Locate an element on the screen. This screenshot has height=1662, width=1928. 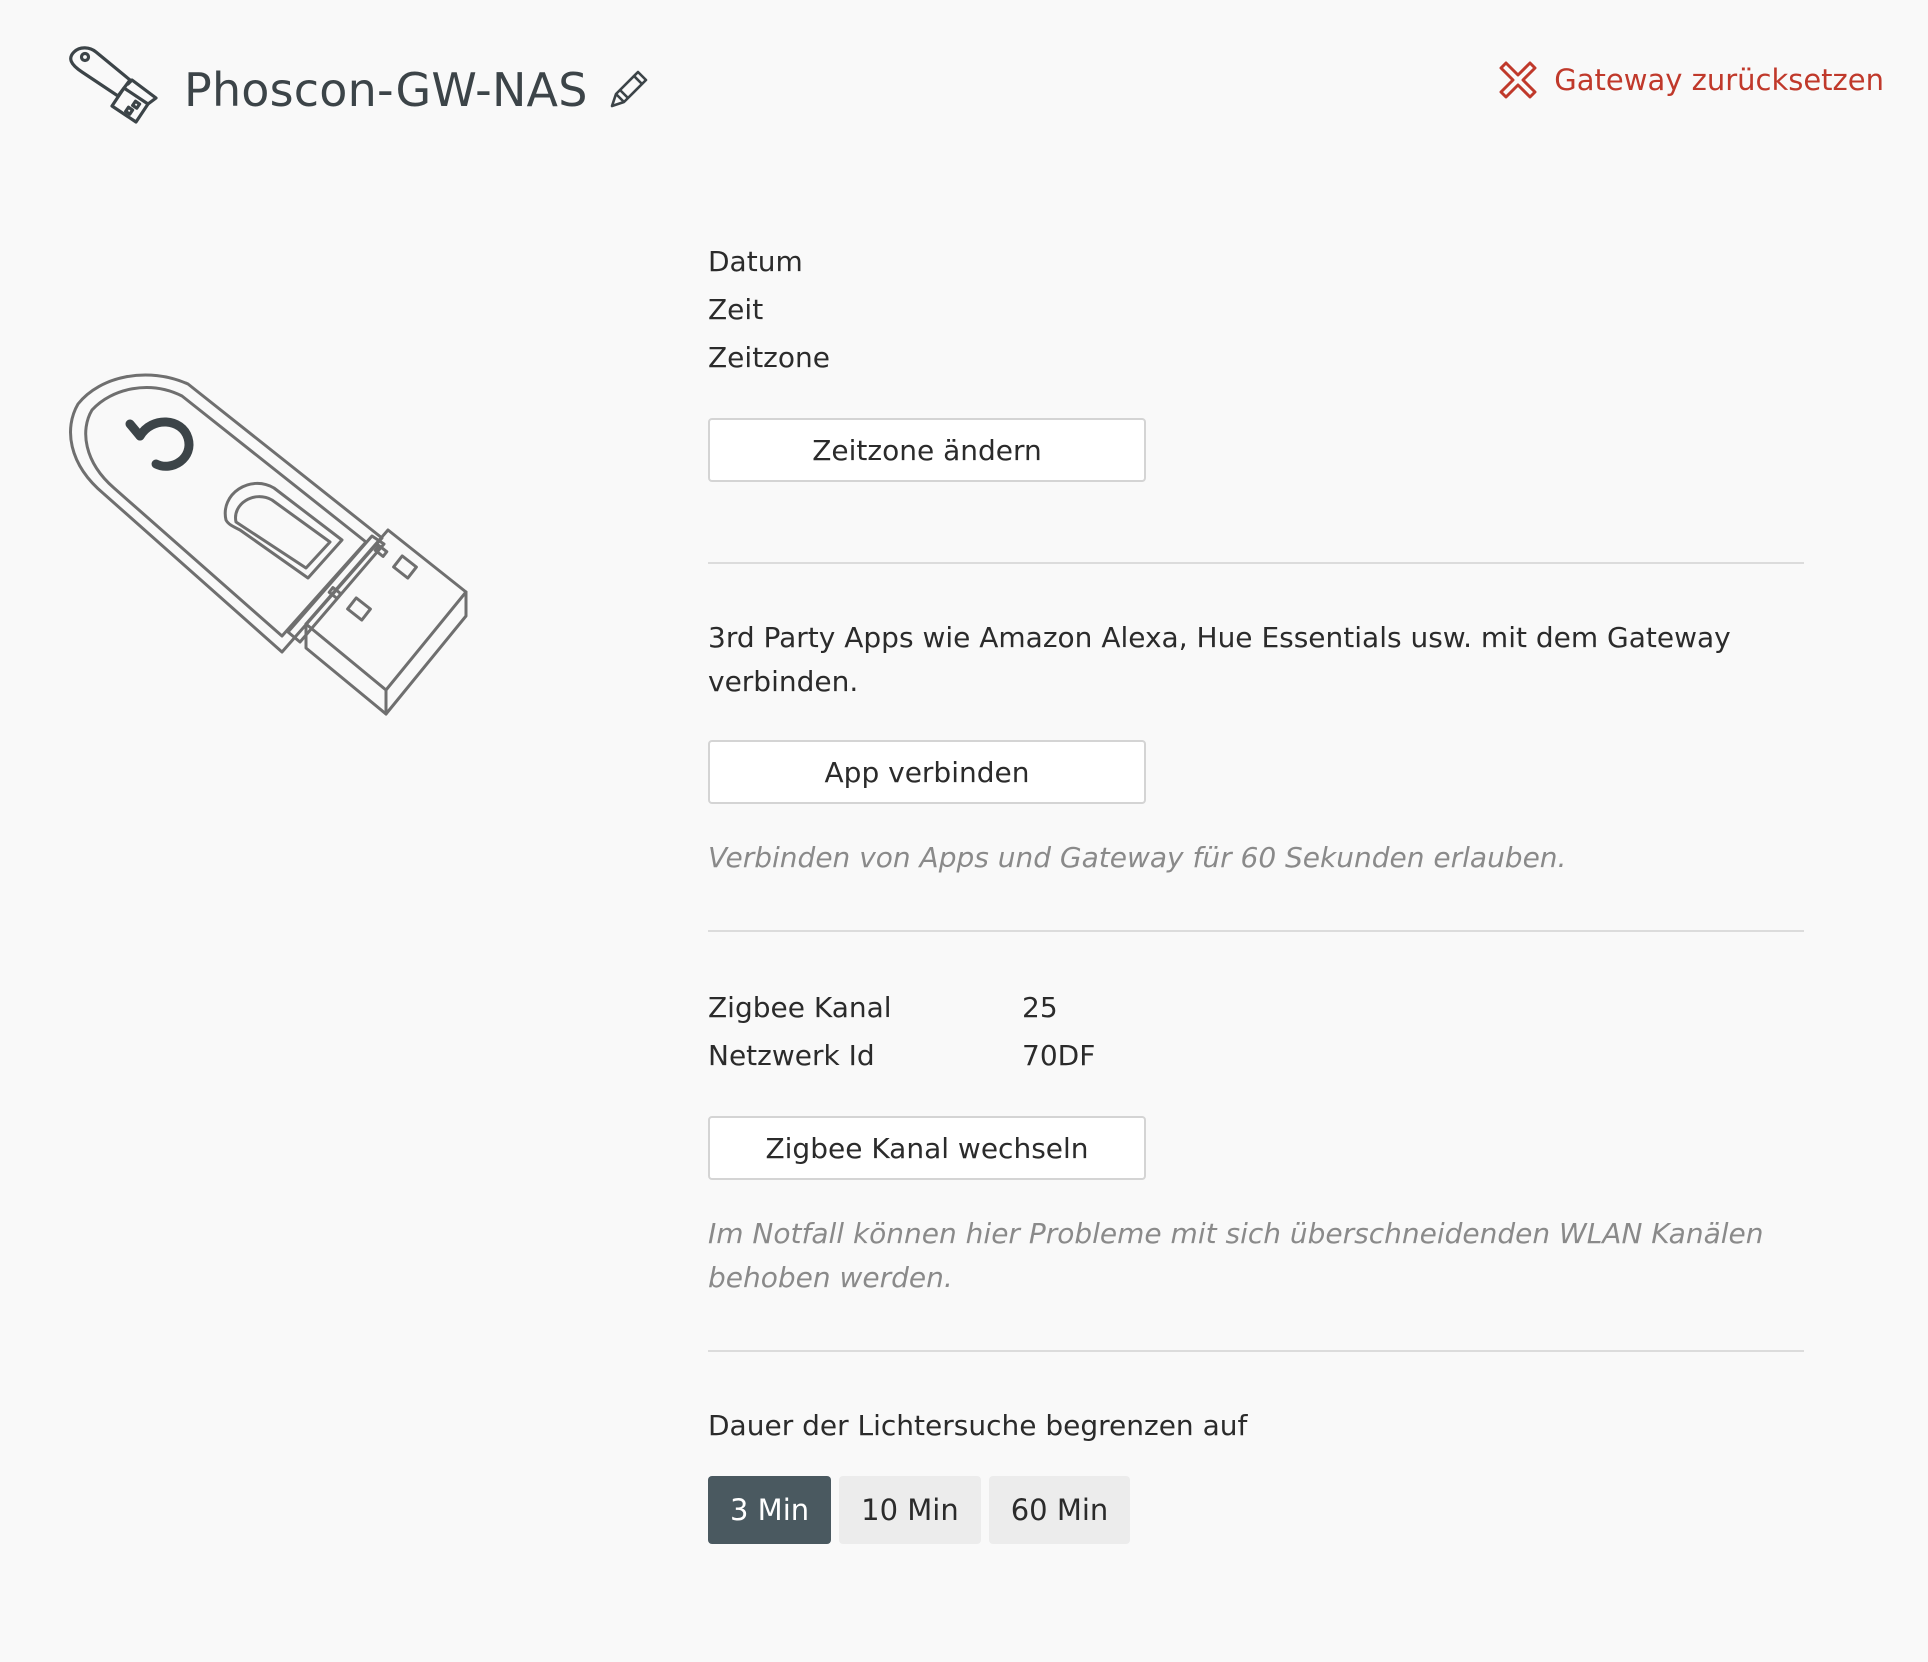
network-id-value: 70DF is located at coordinates (1059, 1055).